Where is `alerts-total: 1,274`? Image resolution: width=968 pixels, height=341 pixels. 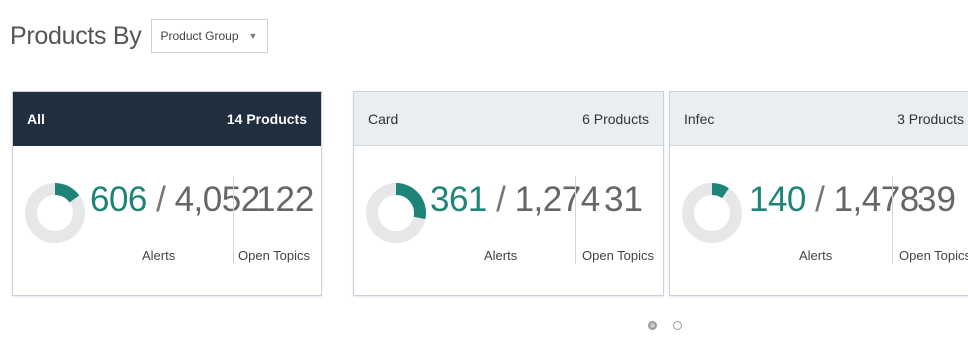
alerts-total: 1,274 is located at coordinates (557, 199).